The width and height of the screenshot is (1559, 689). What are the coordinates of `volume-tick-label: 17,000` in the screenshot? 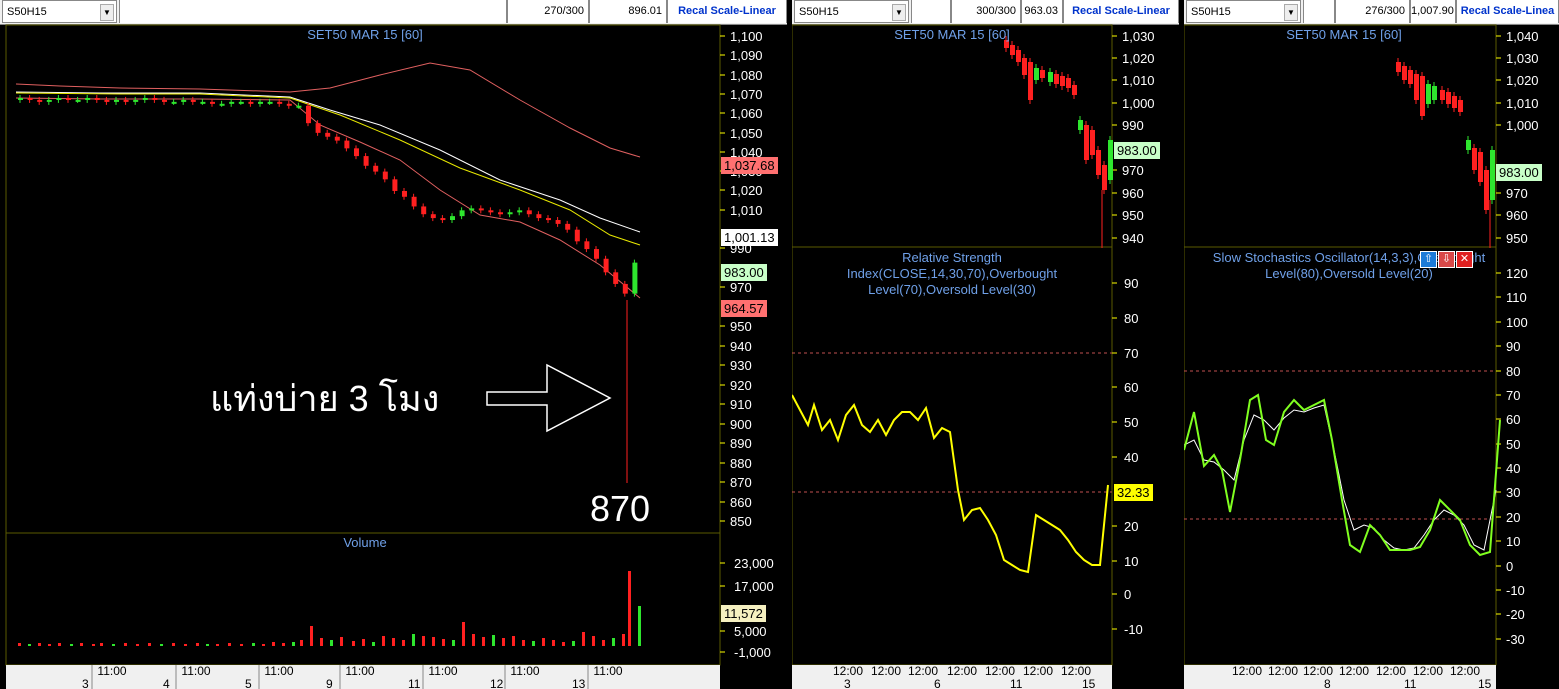 It's located at (754, 586).